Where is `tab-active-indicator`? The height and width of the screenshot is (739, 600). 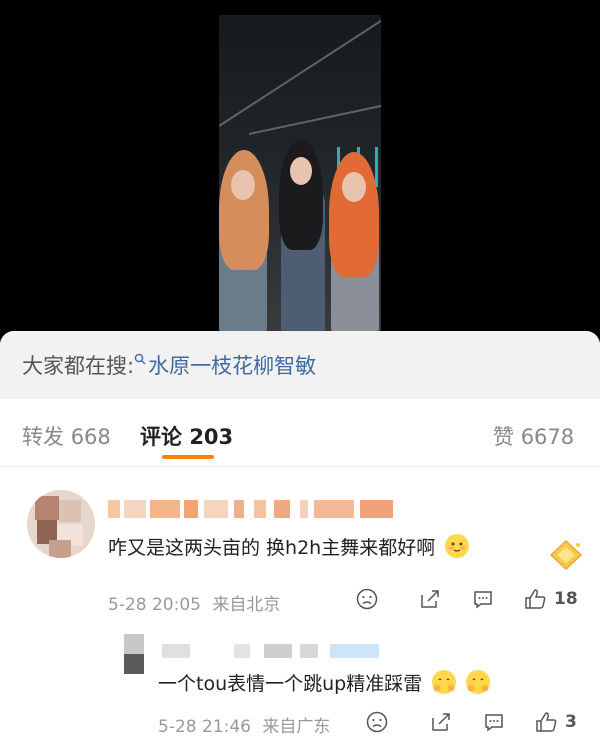 tab-active-indicator is located at coordinates (188, 457).